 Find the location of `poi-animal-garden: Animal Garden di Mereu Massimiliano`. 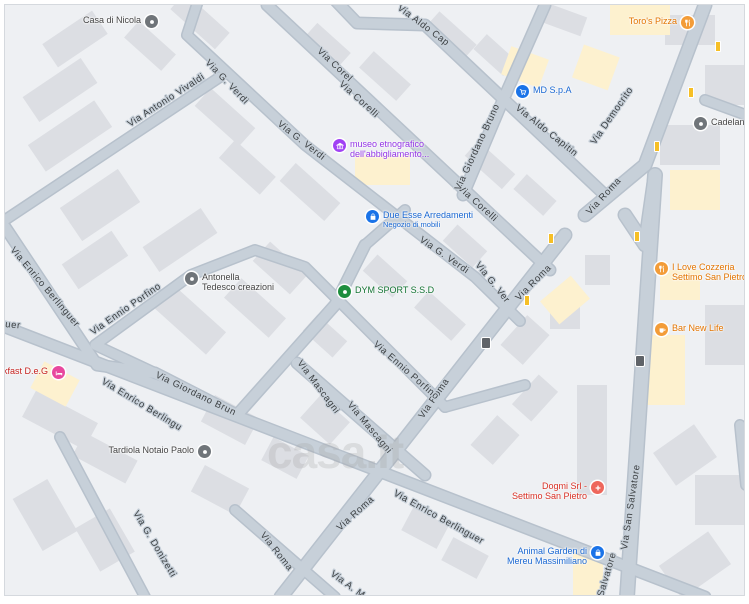

poi-animal-garden: Animal Garden di Mereu Massimiliano is located at coordinates (555, 556).